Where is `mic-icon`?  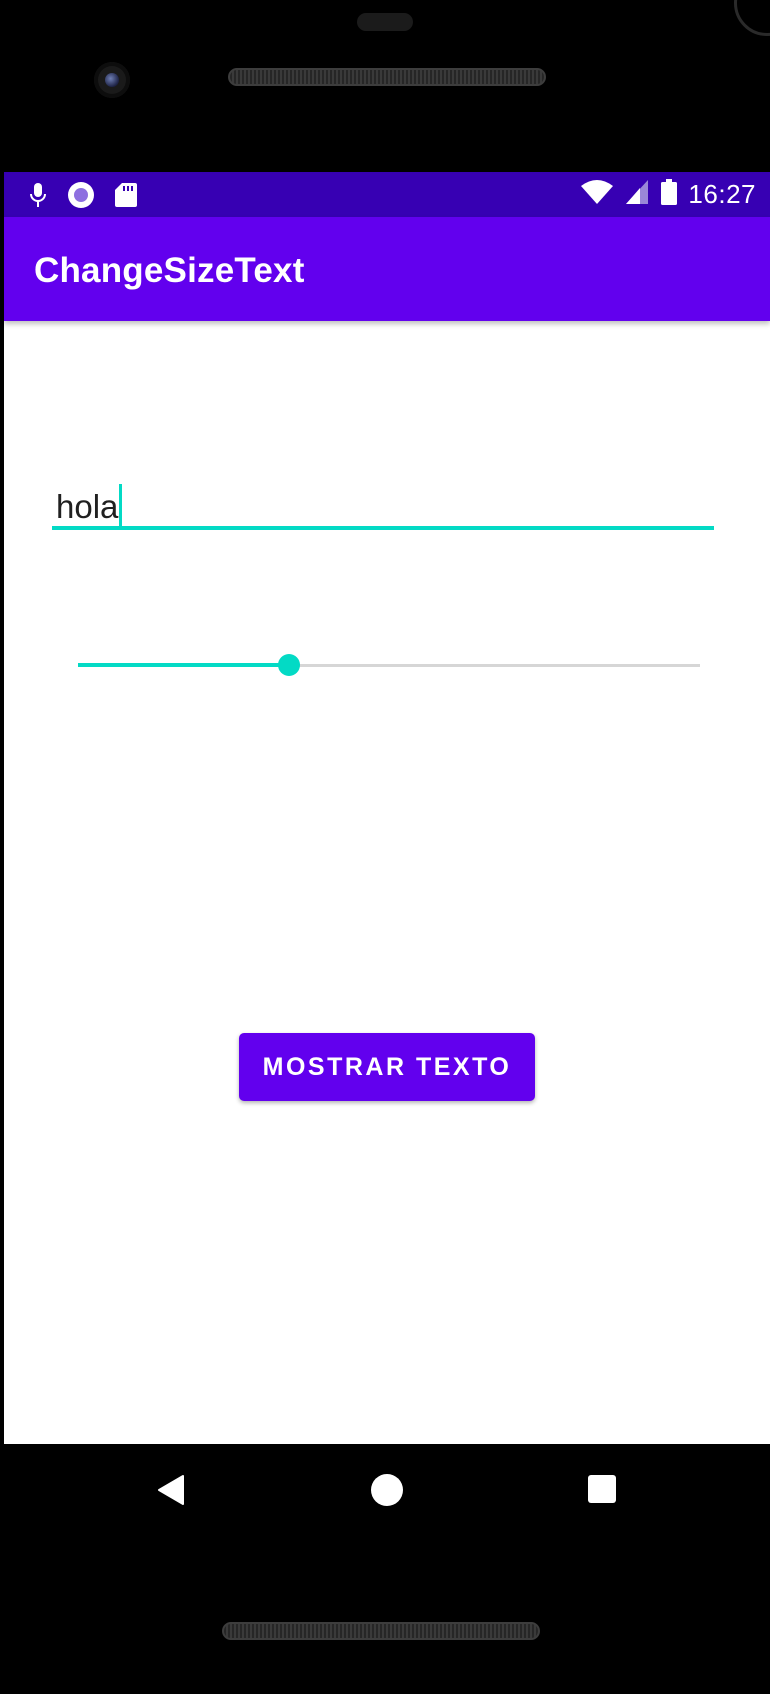
mic-icon is located at coordinates (38, 197).